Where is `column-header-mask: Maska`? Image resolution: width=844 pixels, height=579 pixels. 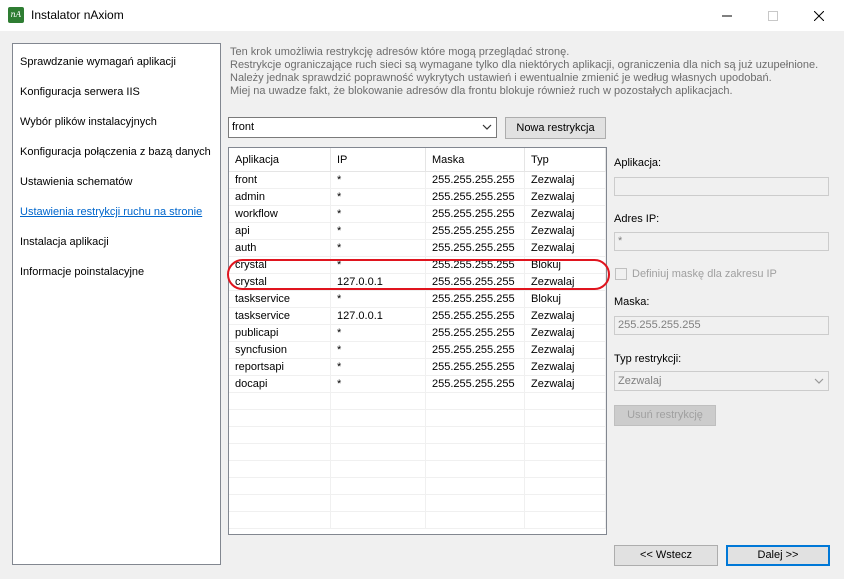 column-header-mask: Maska is located at coordinates (475, 160).